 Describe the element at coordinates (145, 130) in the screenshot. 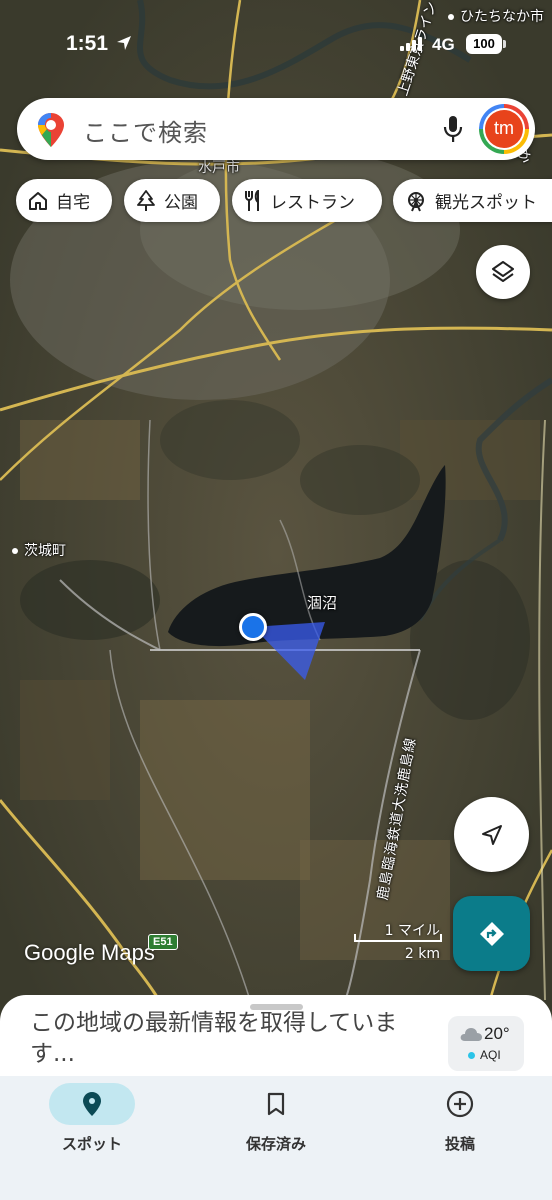

I see `search-input: ここで検索` at that location.